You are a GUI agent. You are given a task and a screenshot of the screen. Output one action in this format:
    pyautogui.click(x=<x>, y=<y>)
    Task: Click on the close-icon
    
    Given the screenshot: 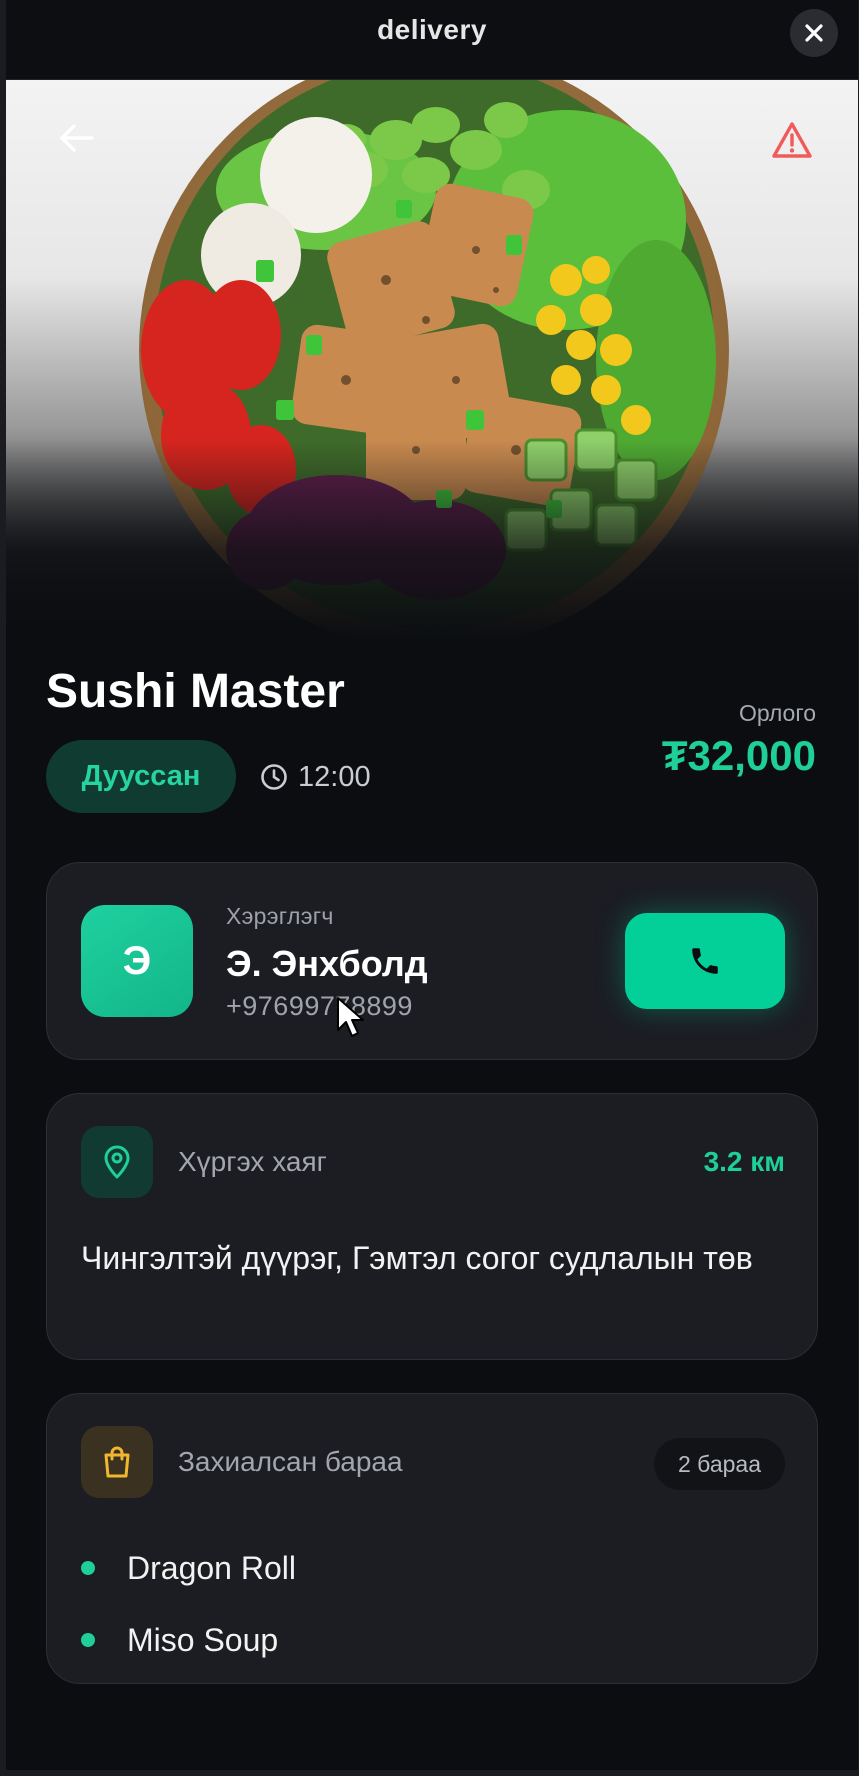 What is the action you would take?
    pyautogui.click(x=814, y=33)
    